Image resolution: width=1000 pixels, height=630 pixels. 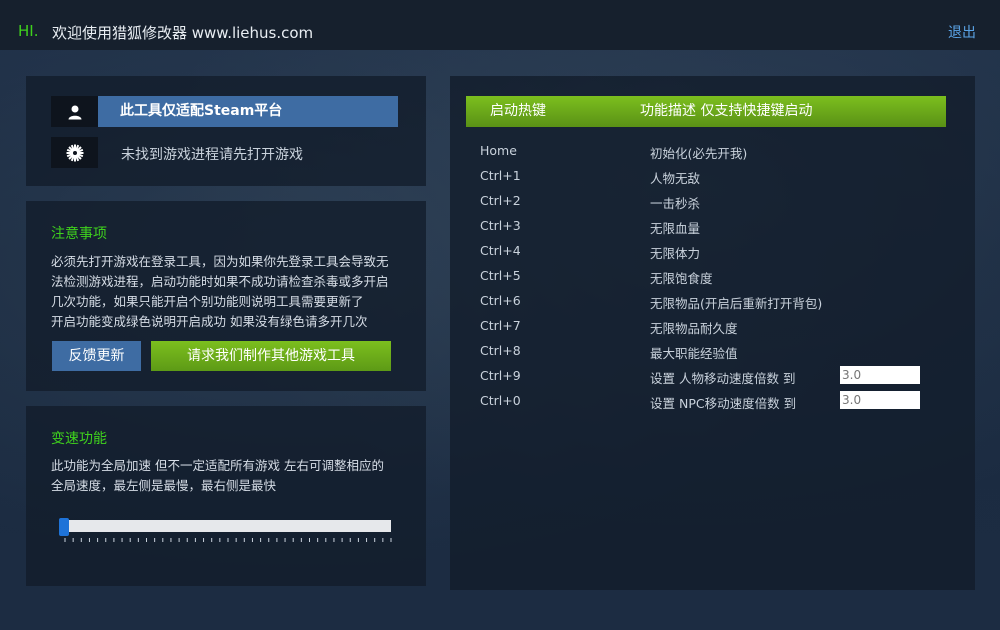 I want to click on hotkey-description: 初始化(必先开我), so click(x=699, y=153).